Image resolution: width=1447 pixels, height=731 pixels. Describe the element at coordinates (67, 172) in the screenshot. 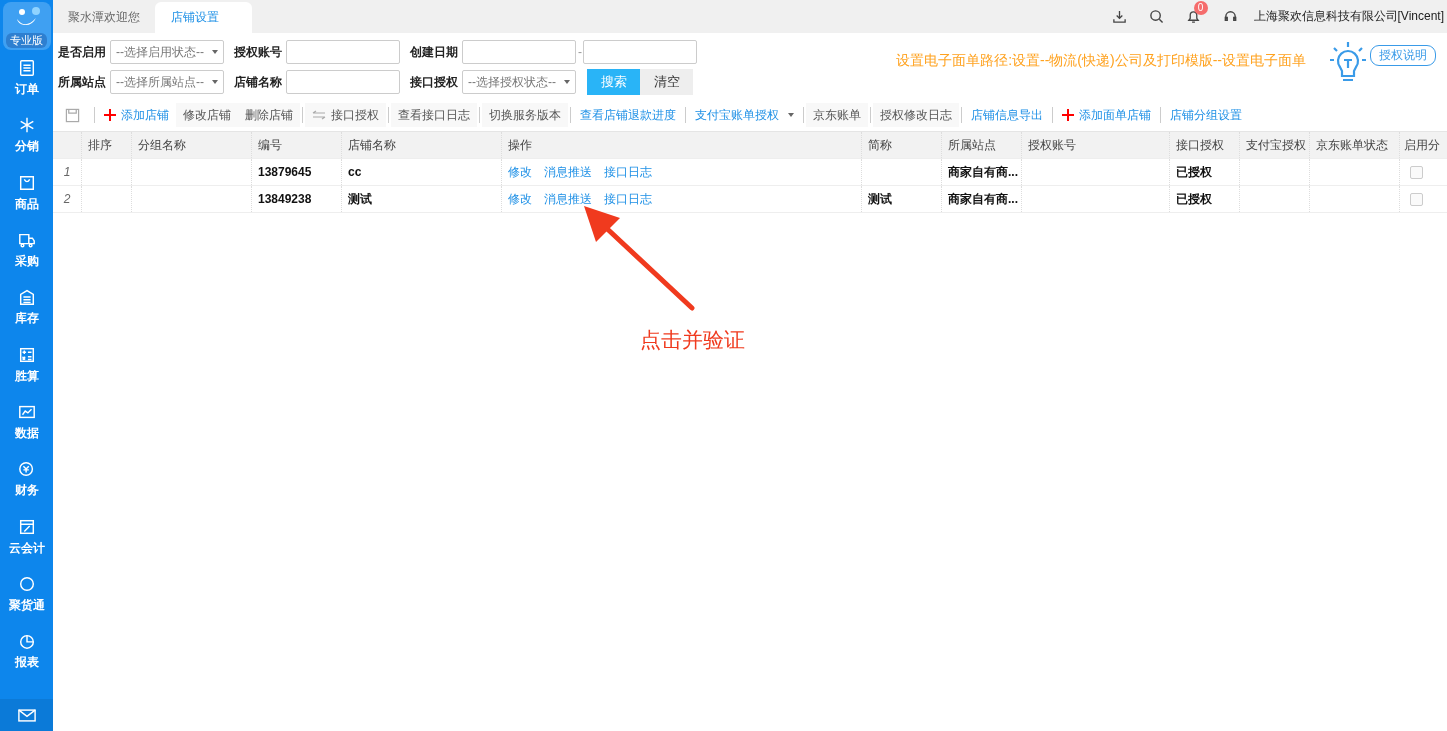

I see `row-number: 1` at that location.